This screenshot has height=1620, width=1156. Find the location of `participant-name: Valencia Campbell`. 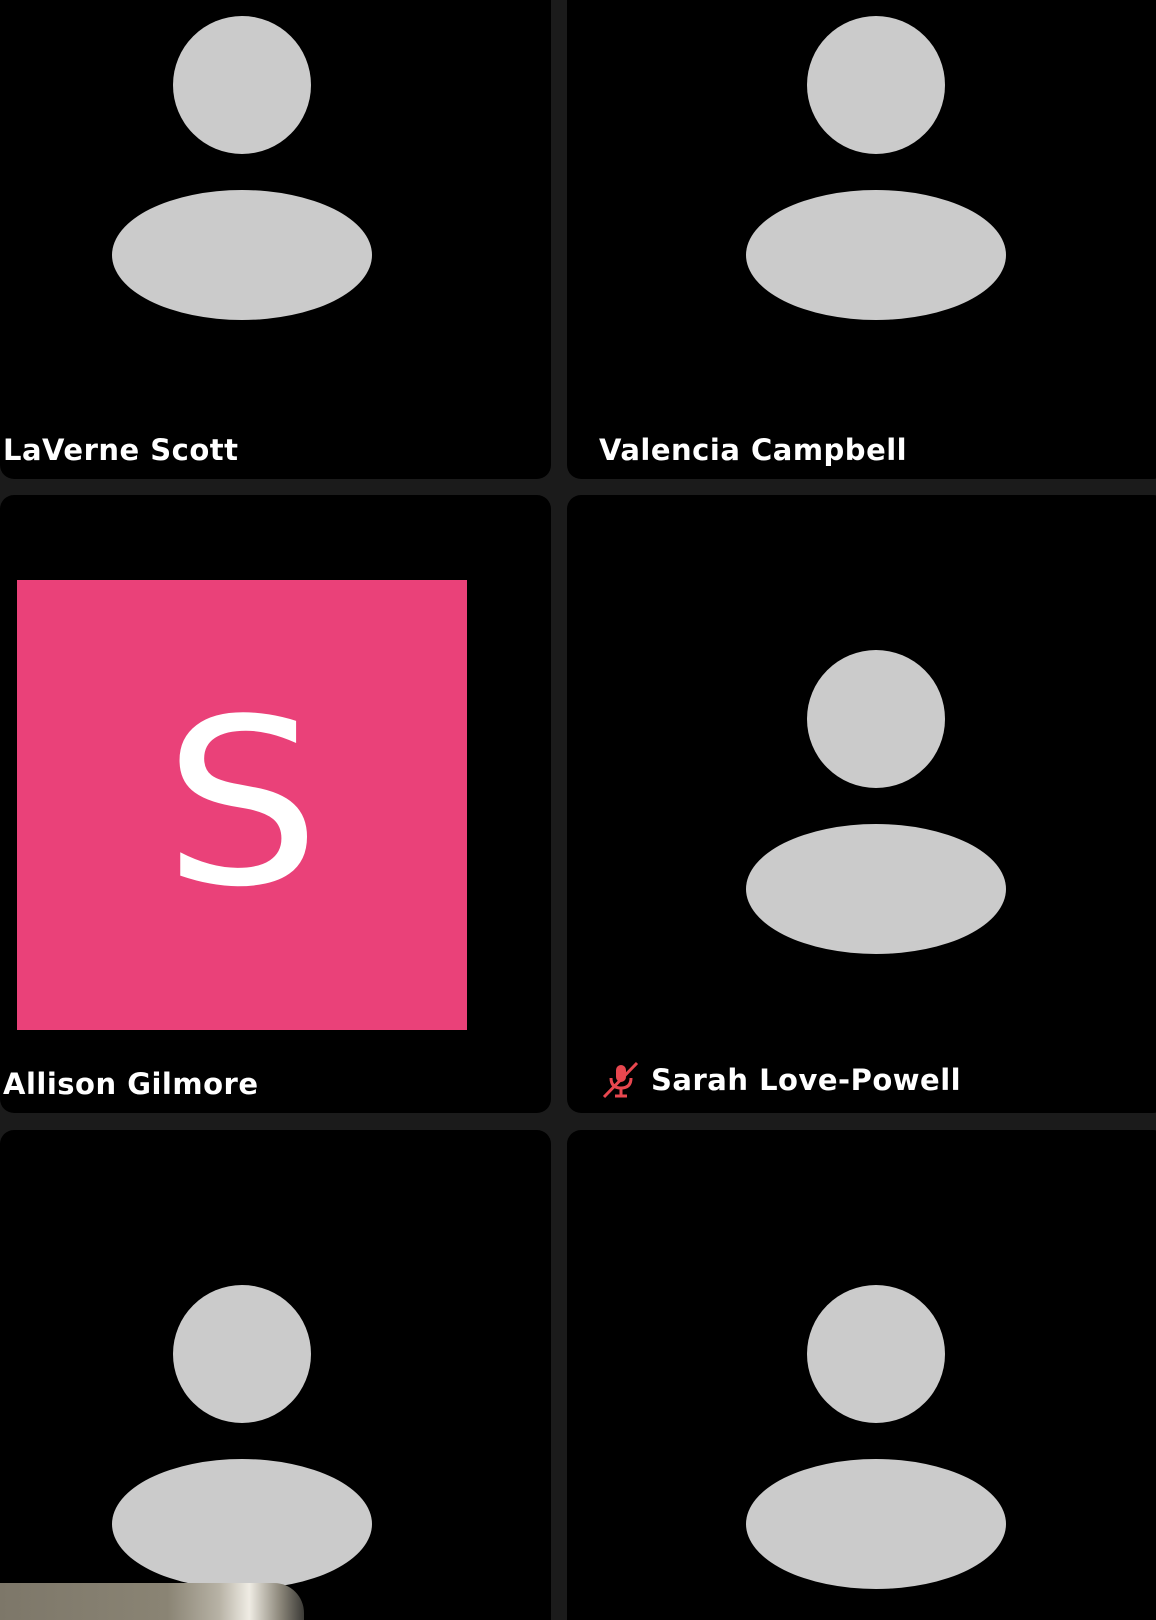

participant-name: Valencia Campbell is located at coordinates (753, 450).